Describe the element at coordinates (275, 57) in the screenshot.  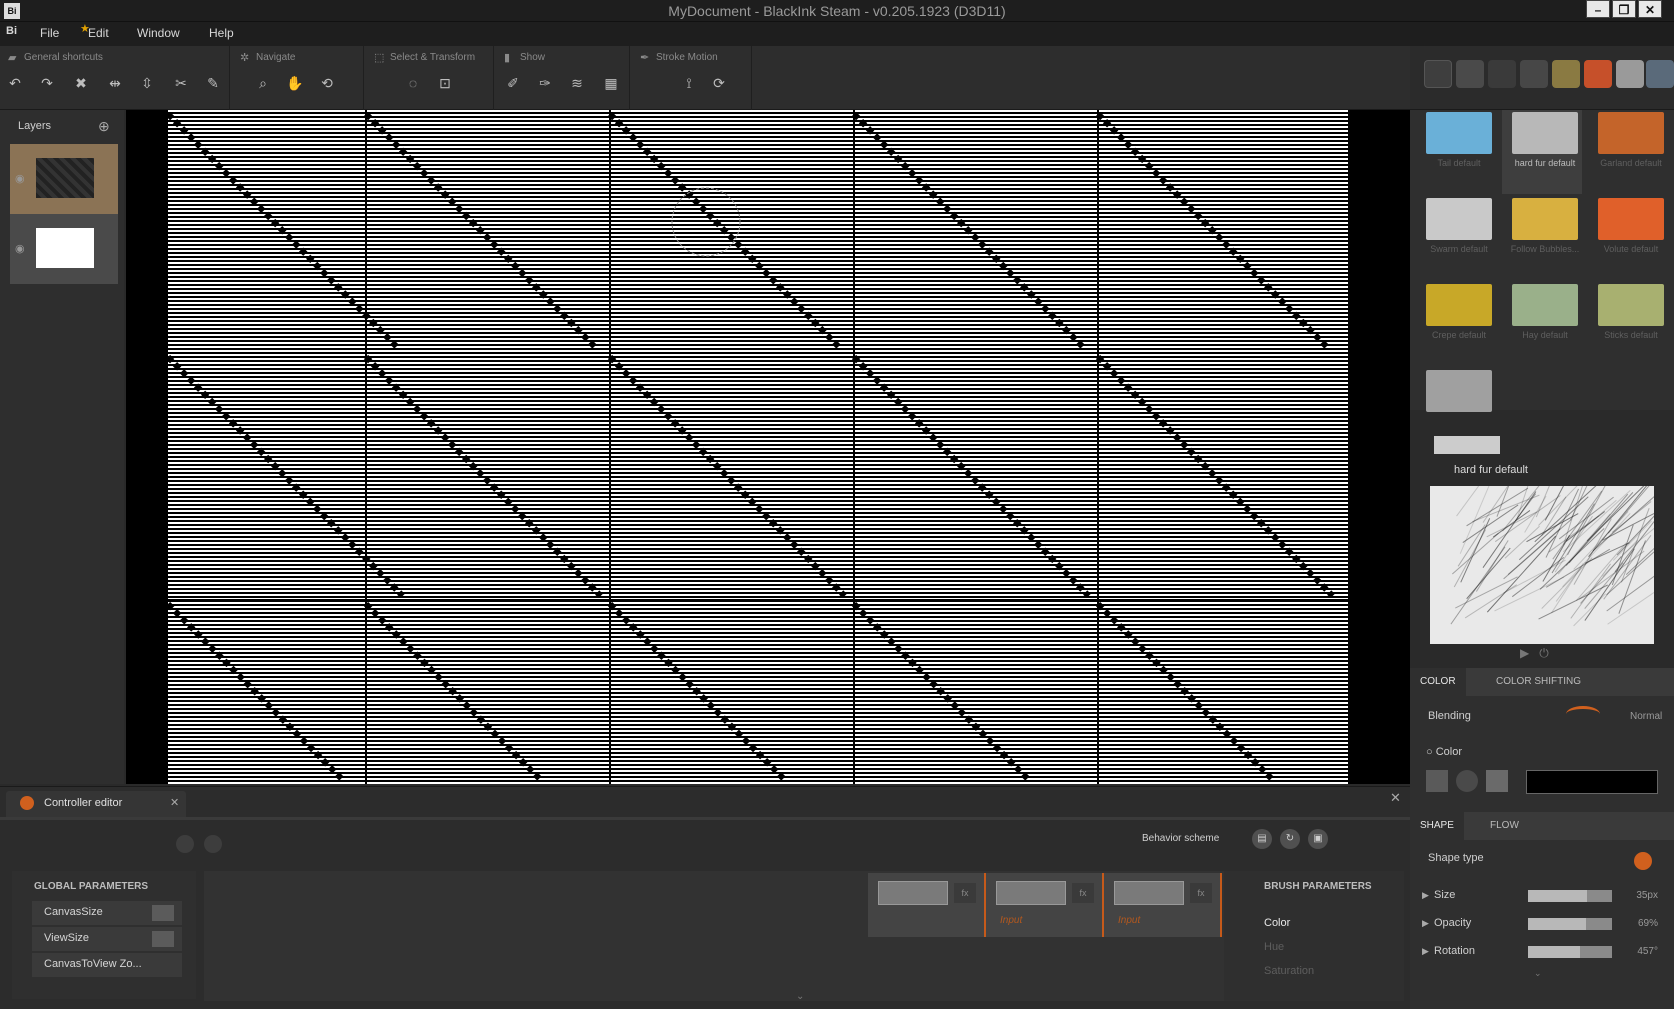
I see `toolbar-group-title: Navigate` at that location.